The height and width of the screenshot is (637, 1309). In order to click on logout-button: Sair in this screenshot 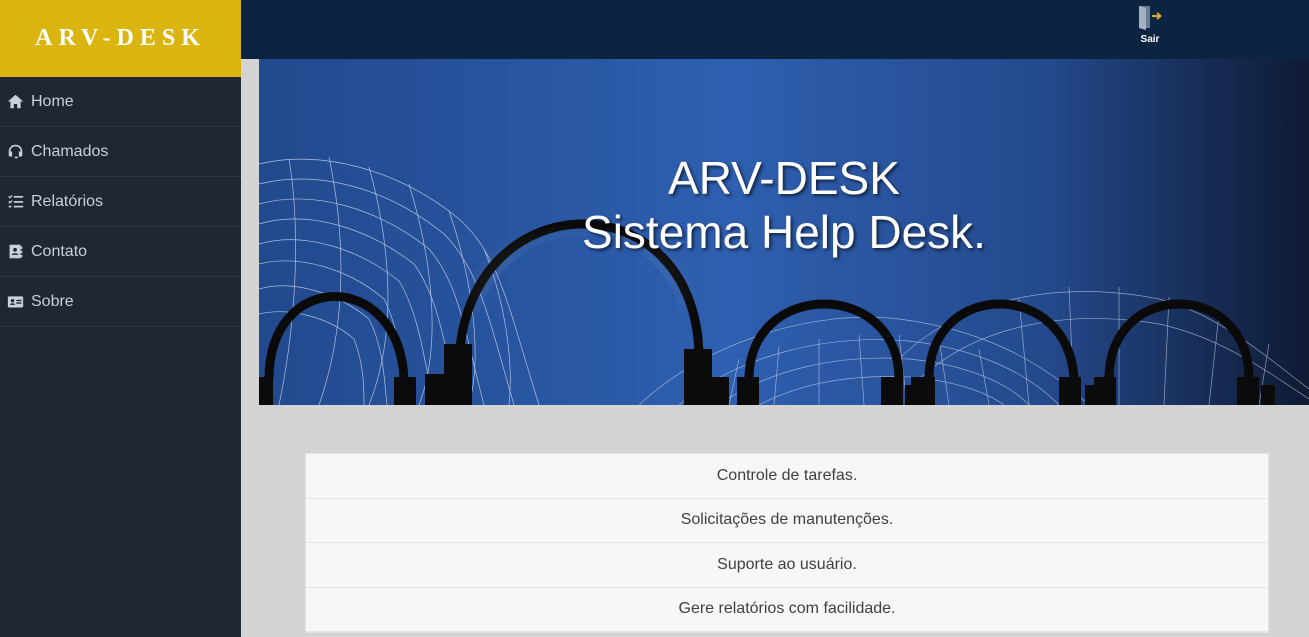, I will do `click(1150, 25)`.